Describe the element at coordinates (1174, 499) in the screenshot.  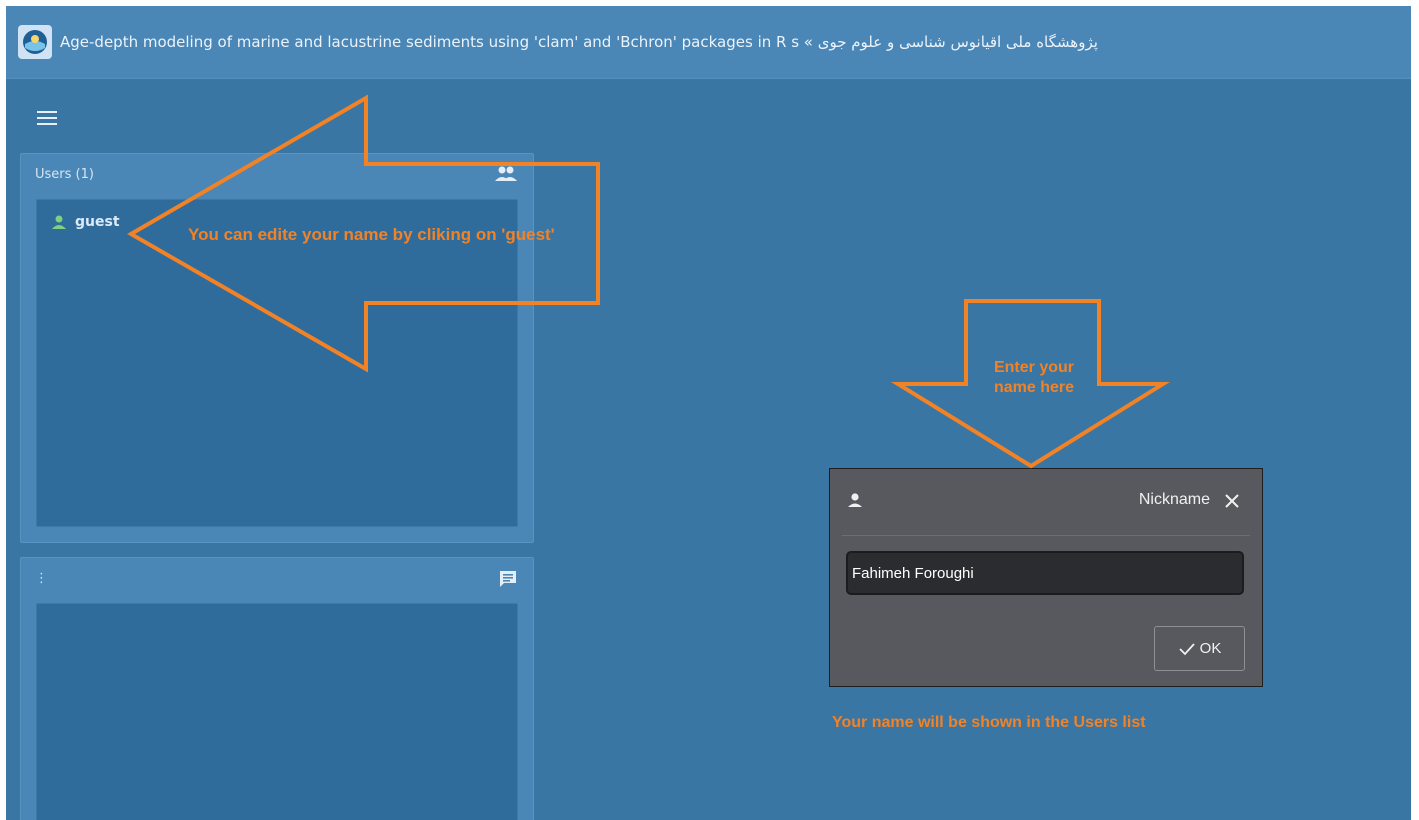
I see `dialog-title: Nickname` at that location.